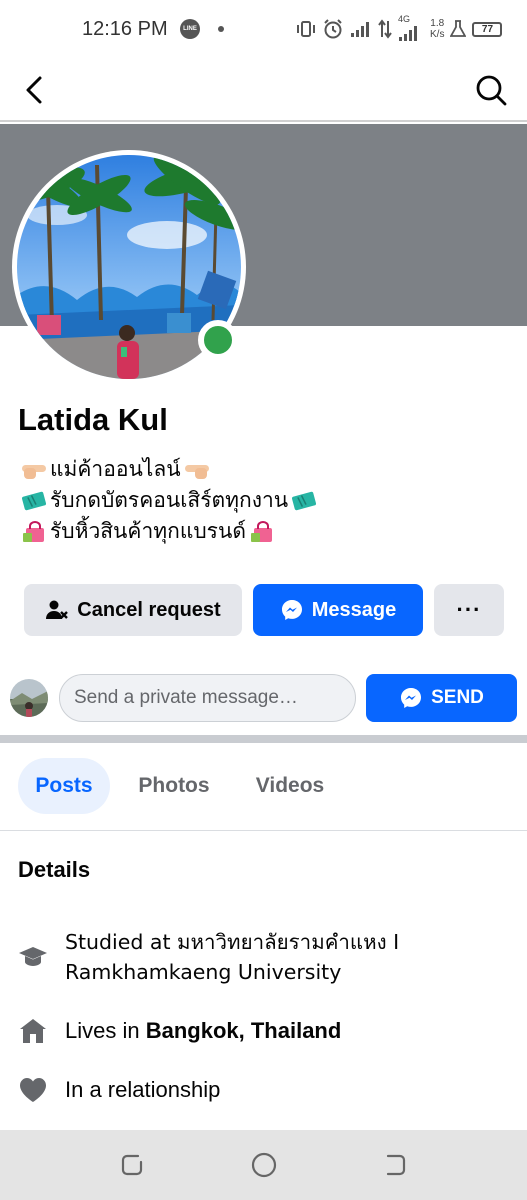 The image size is (527, 1200). Describe the element at coordinates (54, 869) in the screenshot. I see `details-heading: Details` at that location.